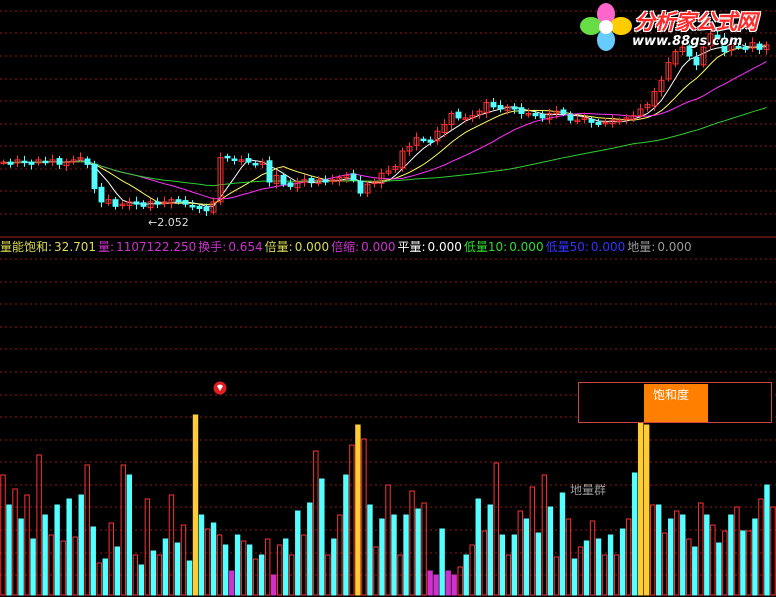 The width and height of the screenshot is (776, 597). What do you see at coordinates (485, 247) in the screenshot?
I see `status-item: 低量10:` at bounding box center [485, 247].